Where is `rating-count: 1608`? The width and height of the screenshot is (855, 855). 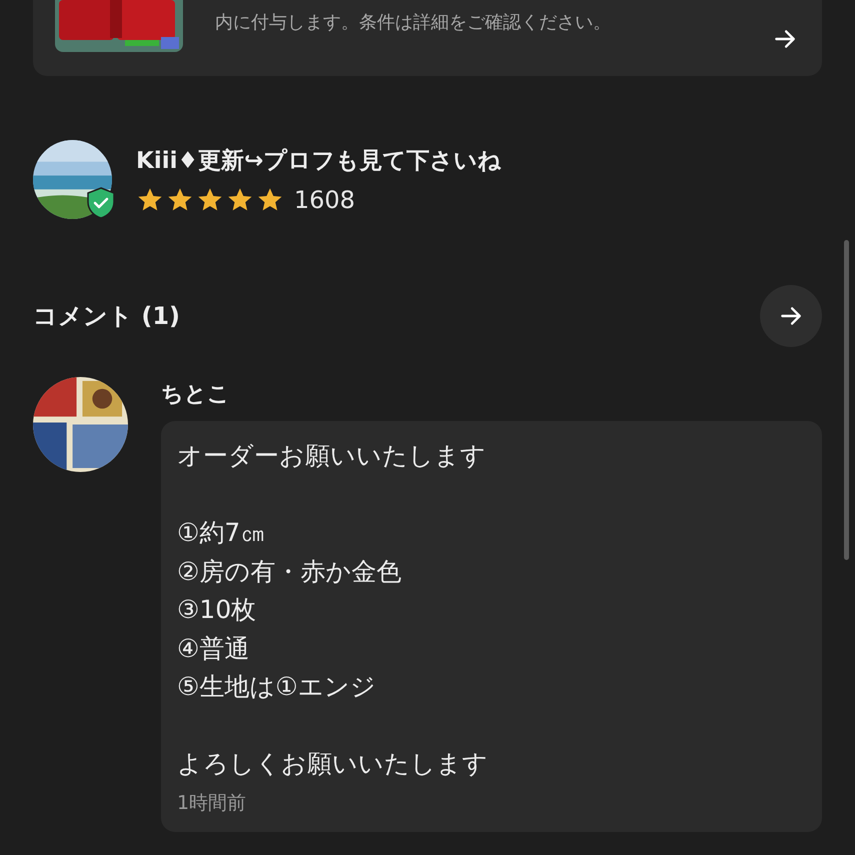
rating-count: 1608 is located at coordinates (325, 200).